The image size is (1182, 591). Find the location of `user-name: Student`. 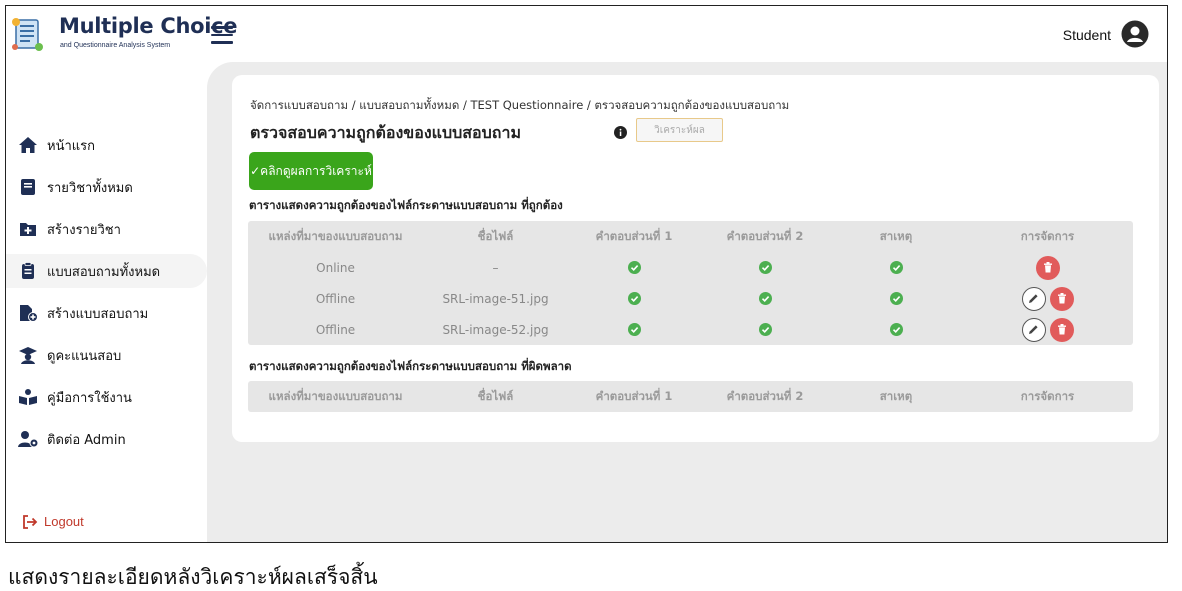

user-name: Student is located at coordinates (1086, 35).